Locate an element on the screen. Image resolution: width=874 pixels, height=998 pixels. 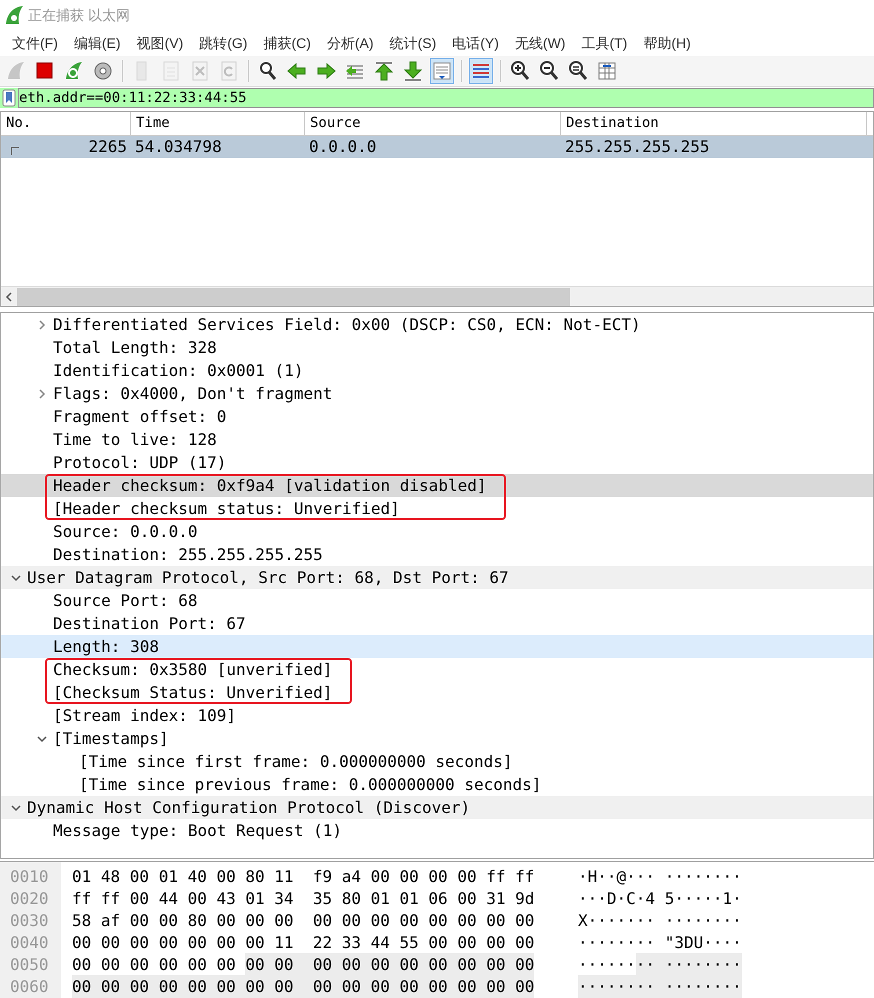
tree-item: Message type: Boot Request (1) is located at coordinates (197, 830).